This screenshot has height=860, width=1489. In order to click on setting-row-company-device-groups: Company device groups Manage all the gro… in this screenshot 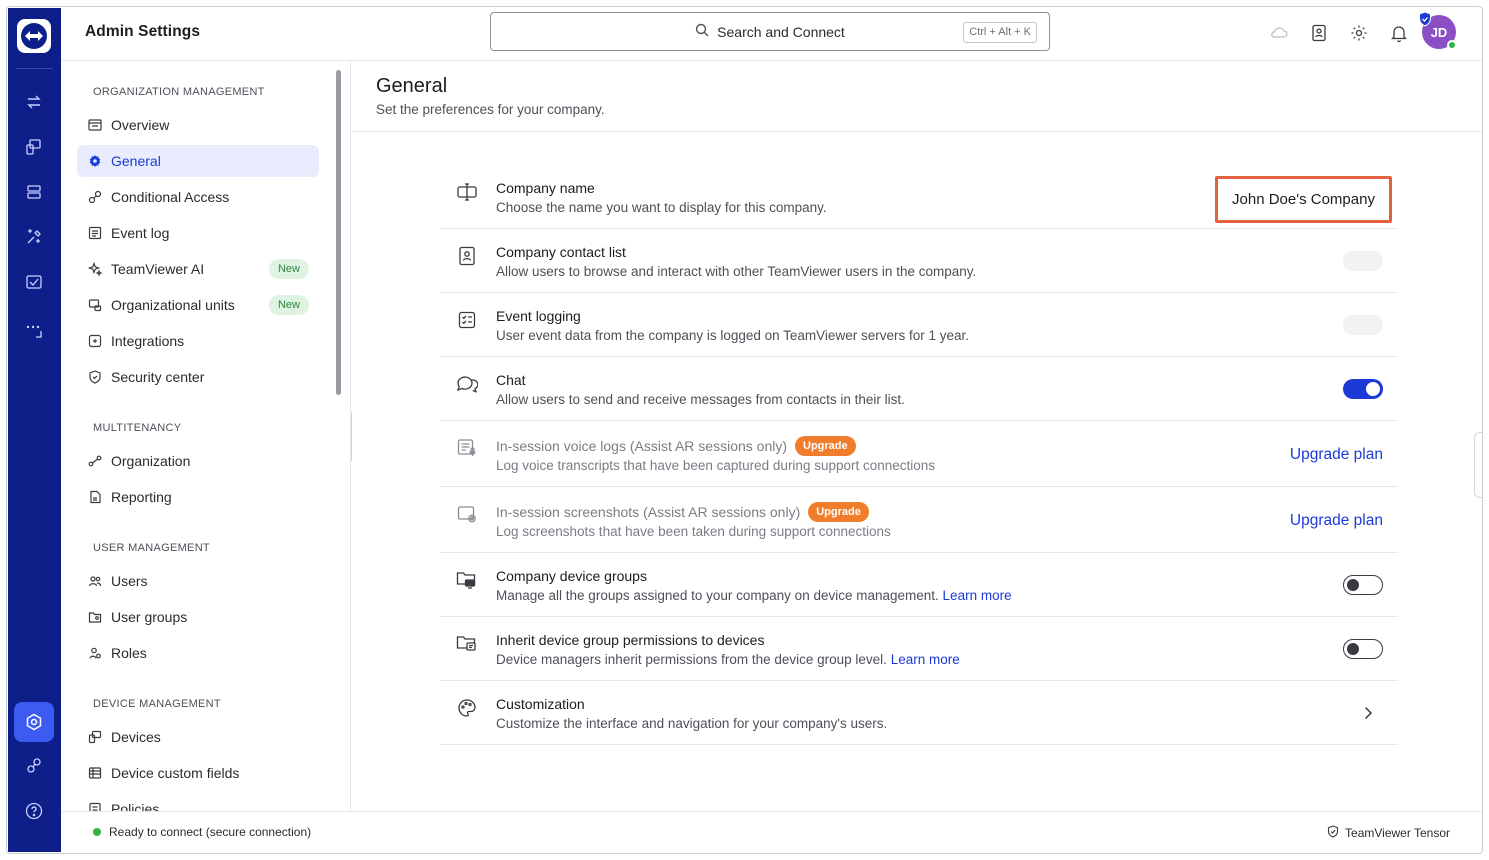, I will do `click(919, 585)`.